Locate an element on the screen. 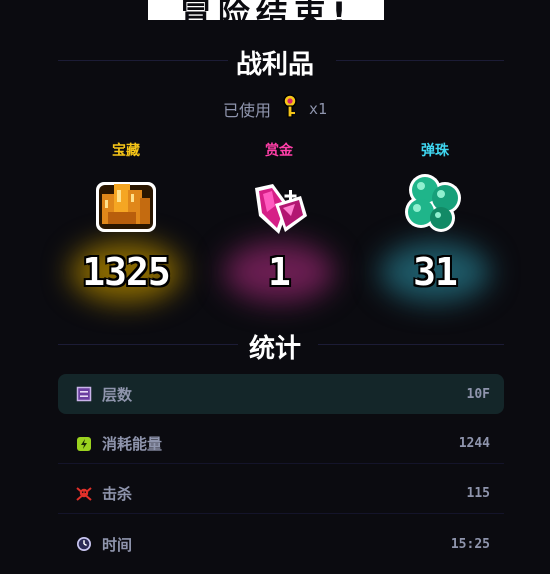 Image resolution: width=550 pixels, height=574 pixels. stat-value: 115 is located at coordinates (478, 493).